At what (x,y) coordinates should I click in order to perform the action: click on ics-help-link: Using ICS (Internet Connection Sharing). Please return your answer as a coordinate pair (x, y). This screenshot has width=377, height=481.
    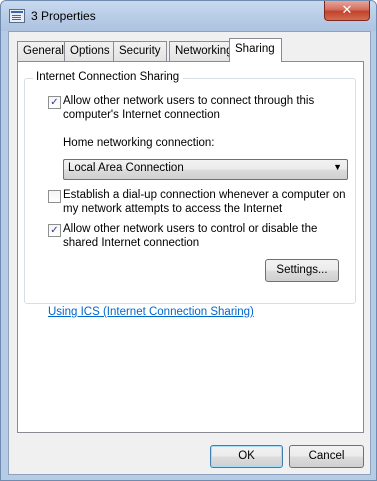
    Looking at the image, I should click on (151, 312).